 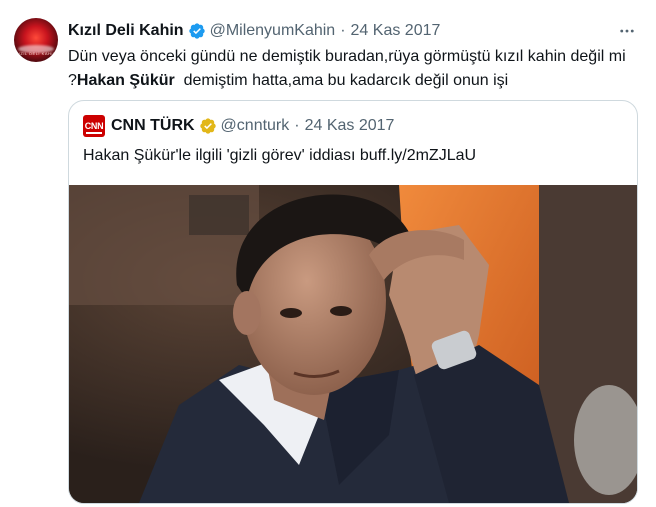 I want to click on avatar-caption: KIZIL DELİ KAHİN, so click(x=36, y=53).